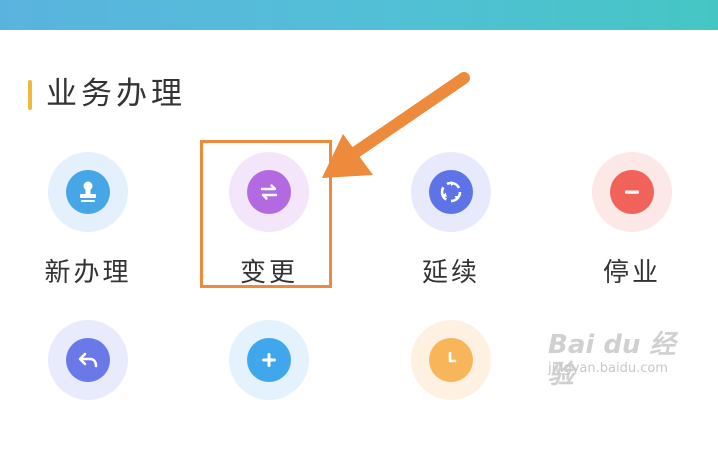 Image resolution: width=718 pixels, height=470 pixels. What do you see at coordinates (396, 125) in the screenshot?
I see `annotation-arrow-icon` at bounding box center [396, 125].